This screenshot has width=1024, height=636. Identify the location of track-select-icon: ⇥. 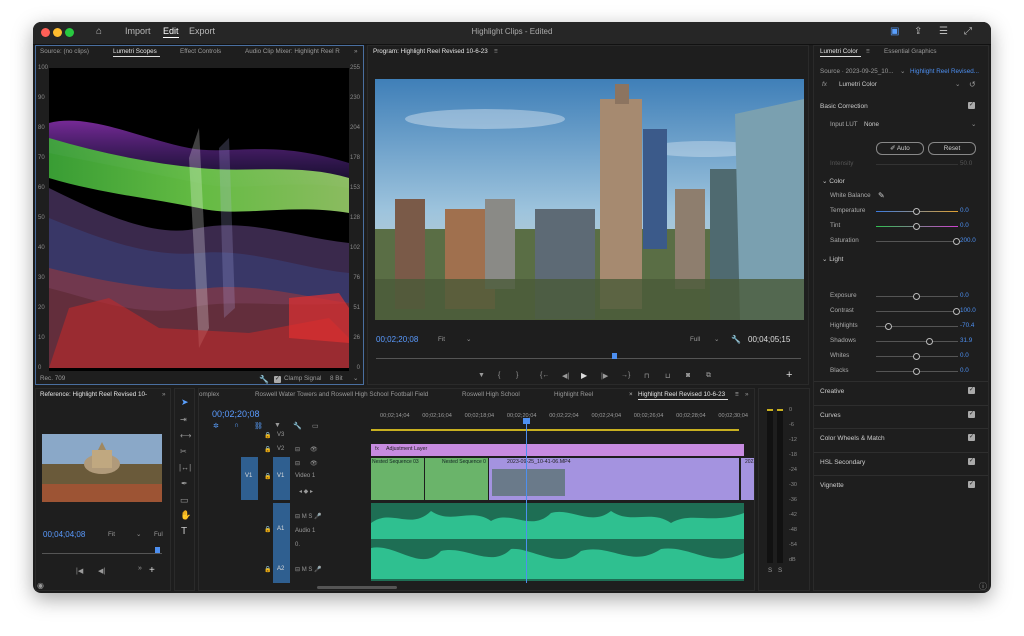
(183, 419).